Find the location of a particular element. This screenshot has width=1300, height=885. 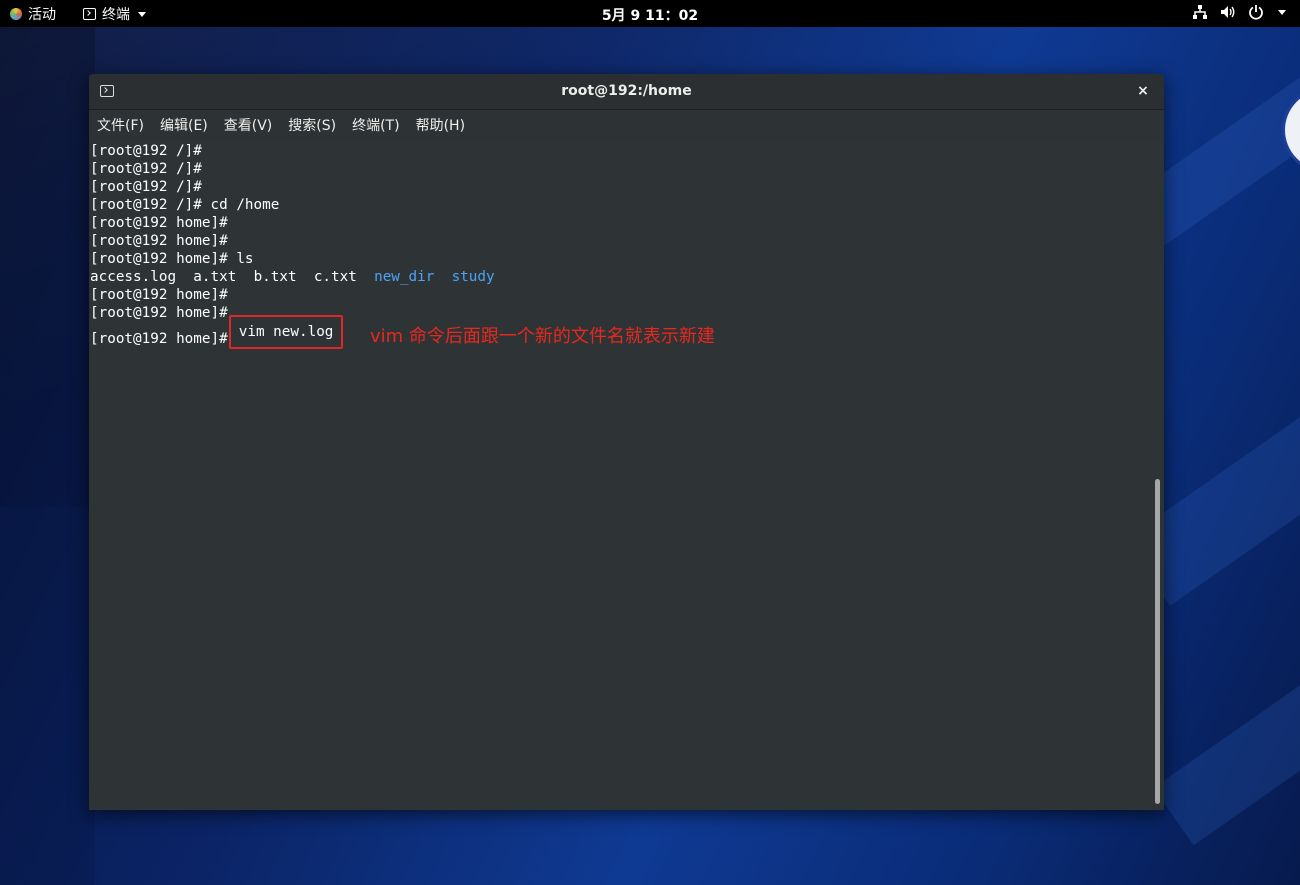

menu-file: 文件(F) is located at coordinates (120, 126).